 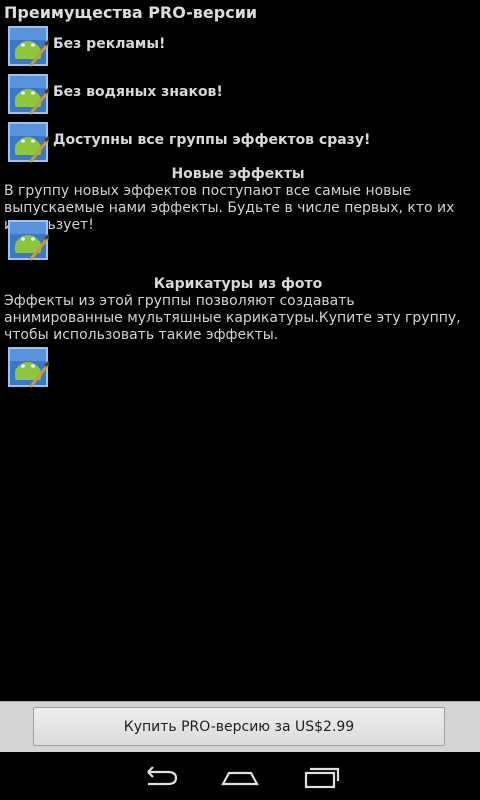 I want to click on feature-all-groups: Доступны все группы эффектов сразу!, so click(x=242, y=142).